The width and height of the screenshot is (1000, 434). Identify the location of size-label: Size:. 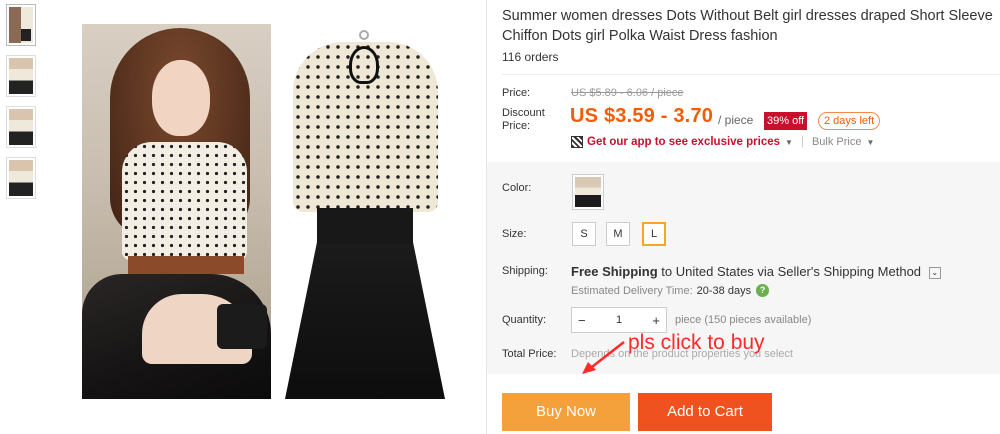
(514, 234).